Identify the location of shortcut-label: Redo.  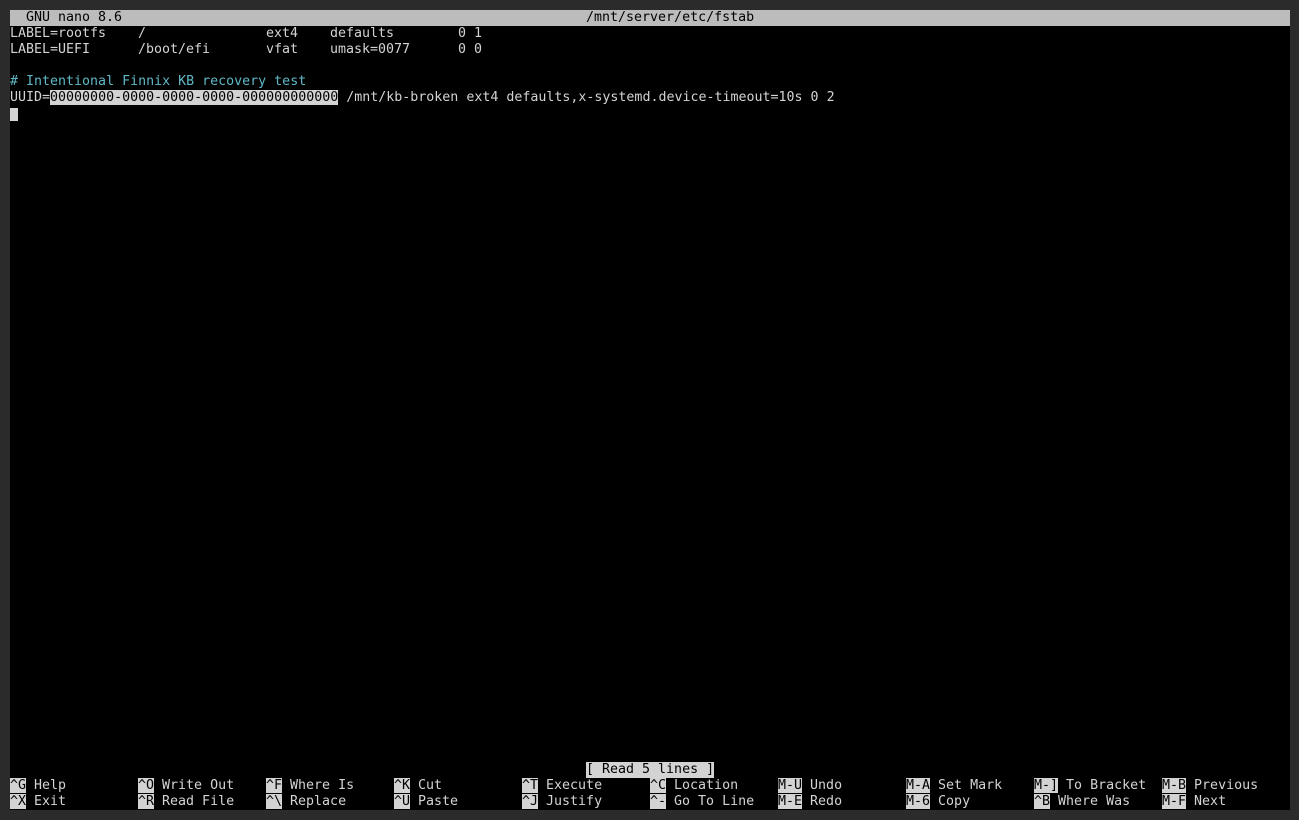
(826, 801).